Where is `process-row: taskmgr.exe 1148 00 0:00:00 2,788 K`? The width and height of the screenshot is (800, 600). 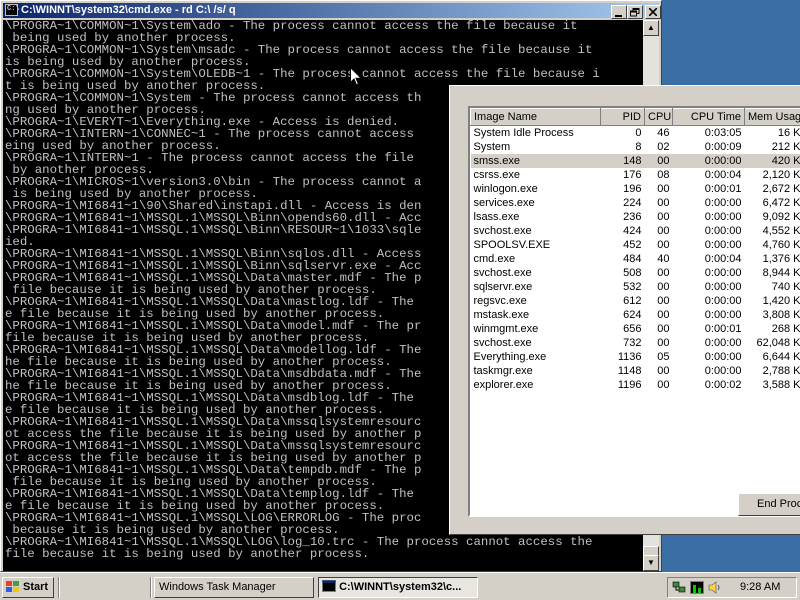 process-row: taskmgr.exe 1148 00 0:00:00 2,788 K is located at coordinates (635, 371).